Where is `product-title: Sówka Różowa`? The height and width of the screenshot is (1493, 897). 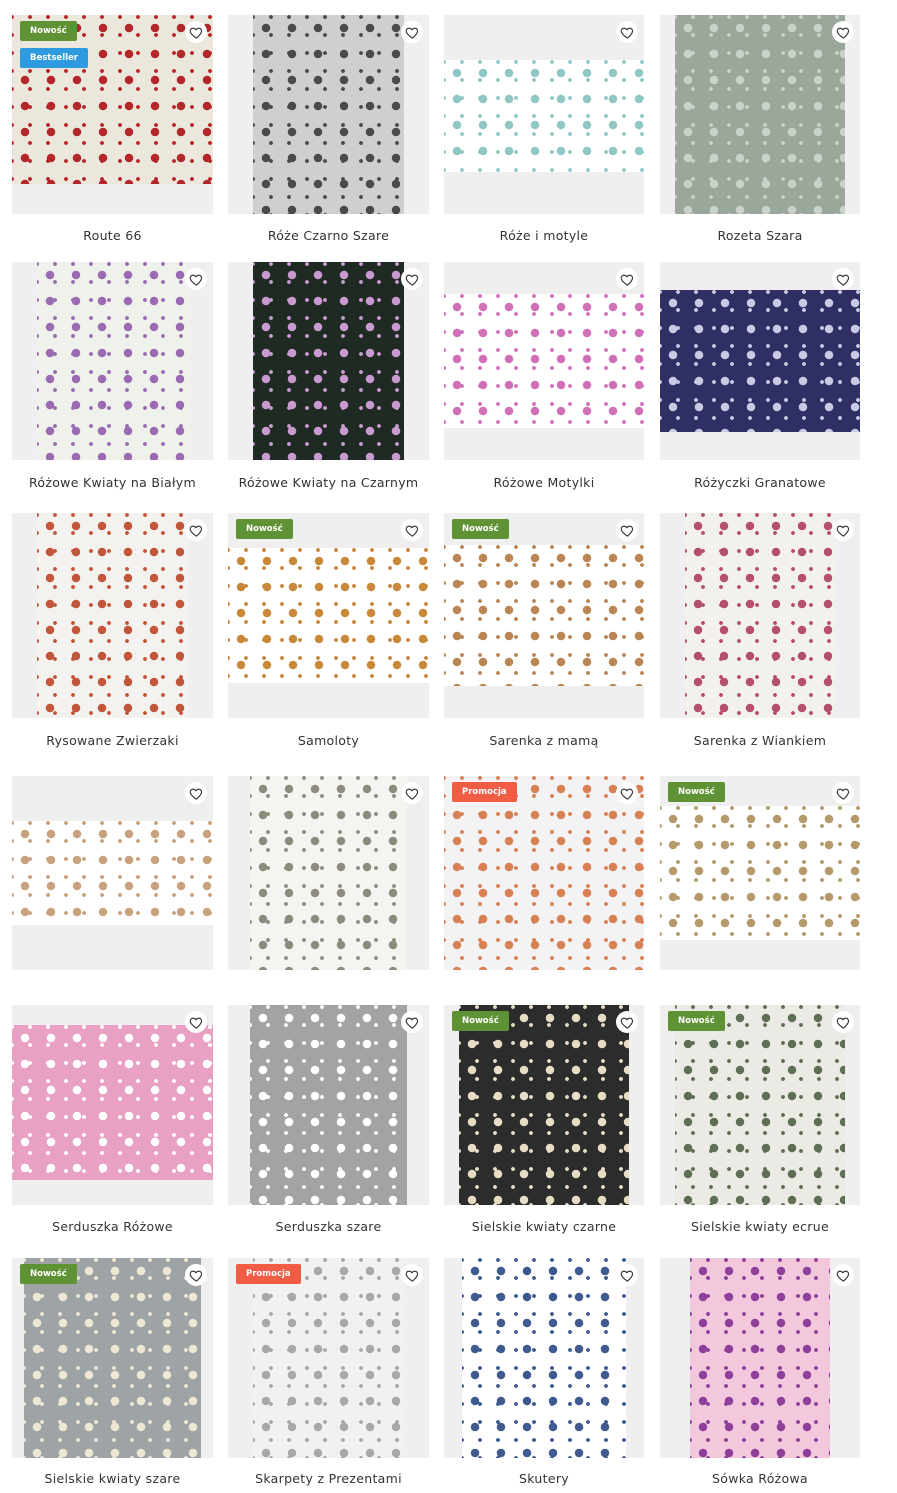 product-title: Sówka Różowa is located at coordinates (760, 1478).